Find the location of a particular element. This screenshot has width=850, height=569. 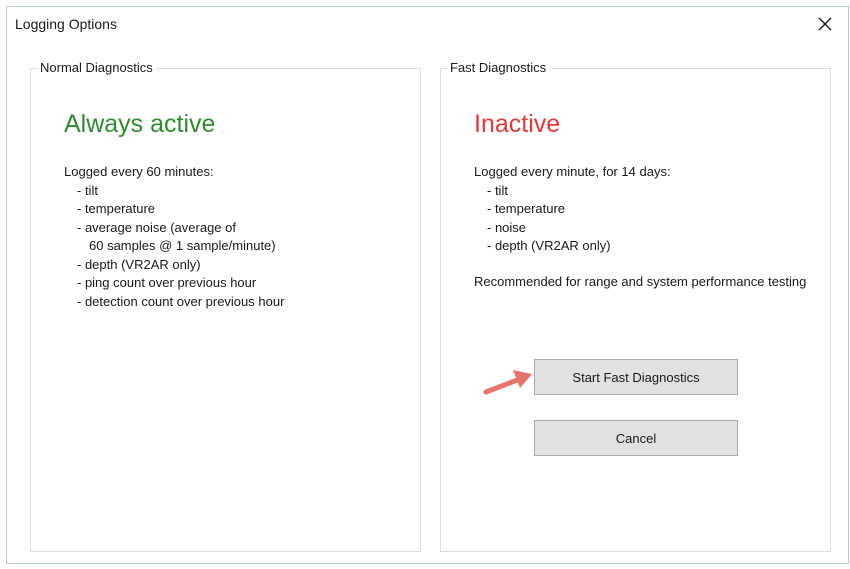

fast-item-tilt: - tilt is located at coordinates (497, 190).